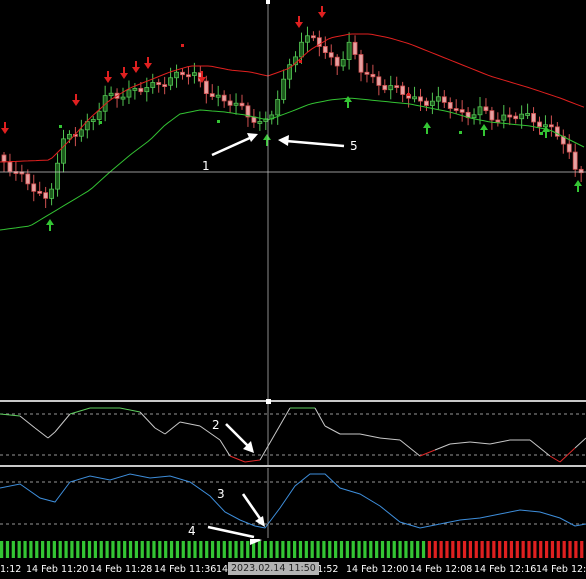 The width and height of the screenshot is (586, 579). I want to click on oscillator-panel-1: 2, so click(293, 434).